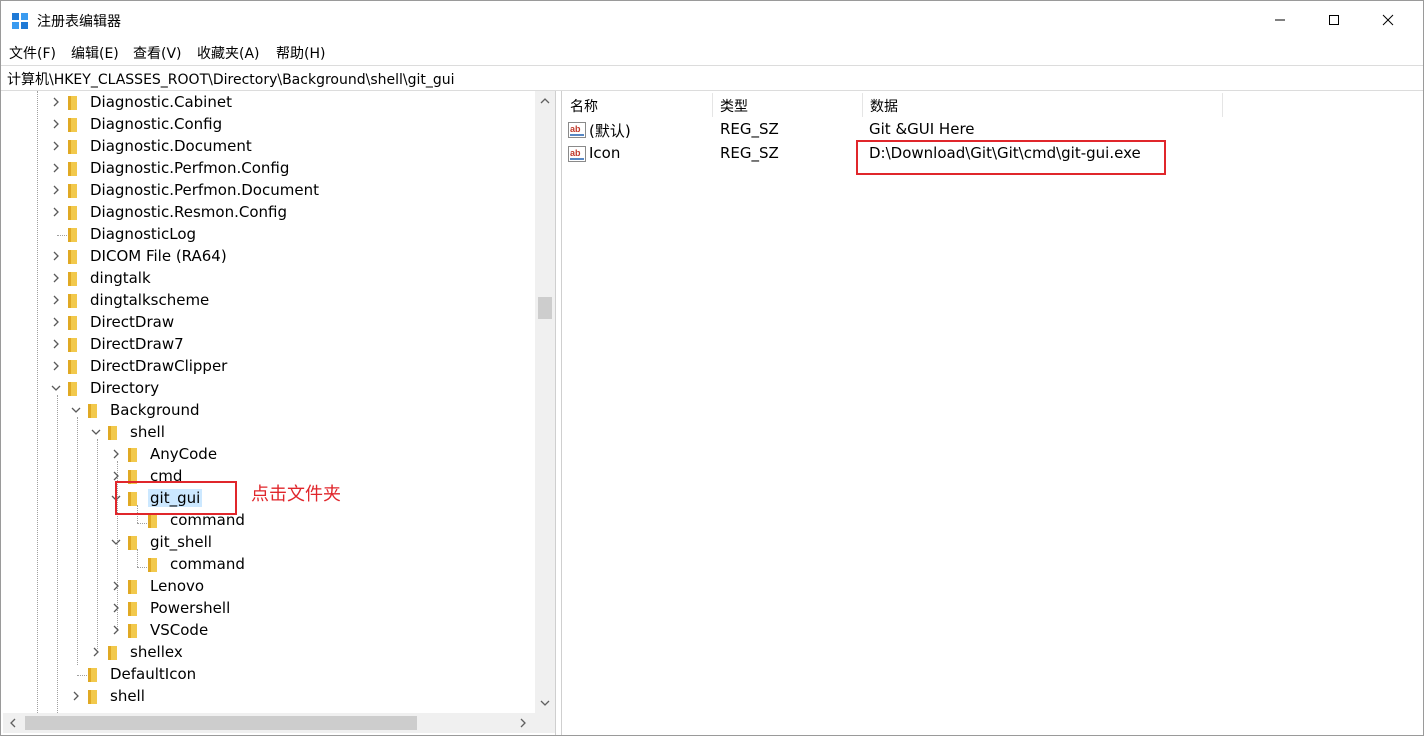 The height and width of the screenshot is (736, 1424). I want to click on registry-editor-app-icon, so click(20, 21).